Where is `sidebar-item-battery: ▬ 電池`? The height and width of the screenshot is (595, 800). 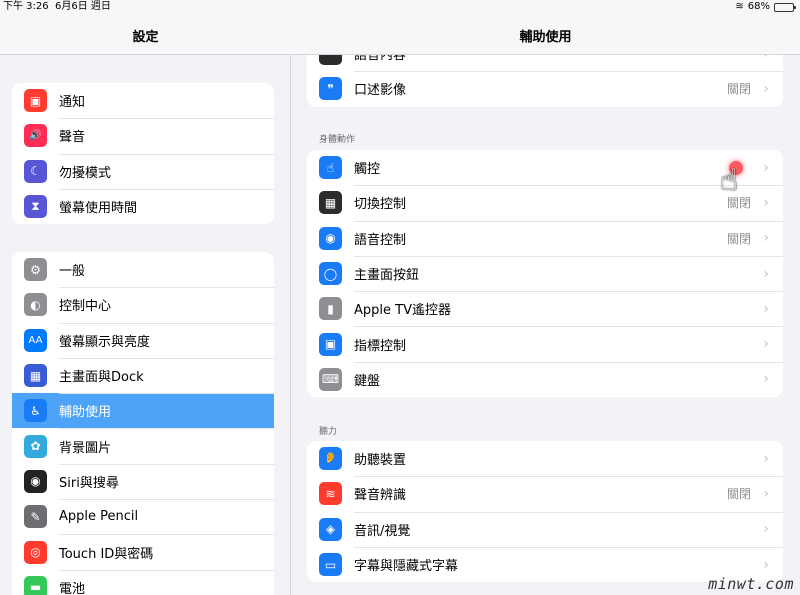 sidebar-item-battery: ▬ 電池 is located at coordinates (143, 582).